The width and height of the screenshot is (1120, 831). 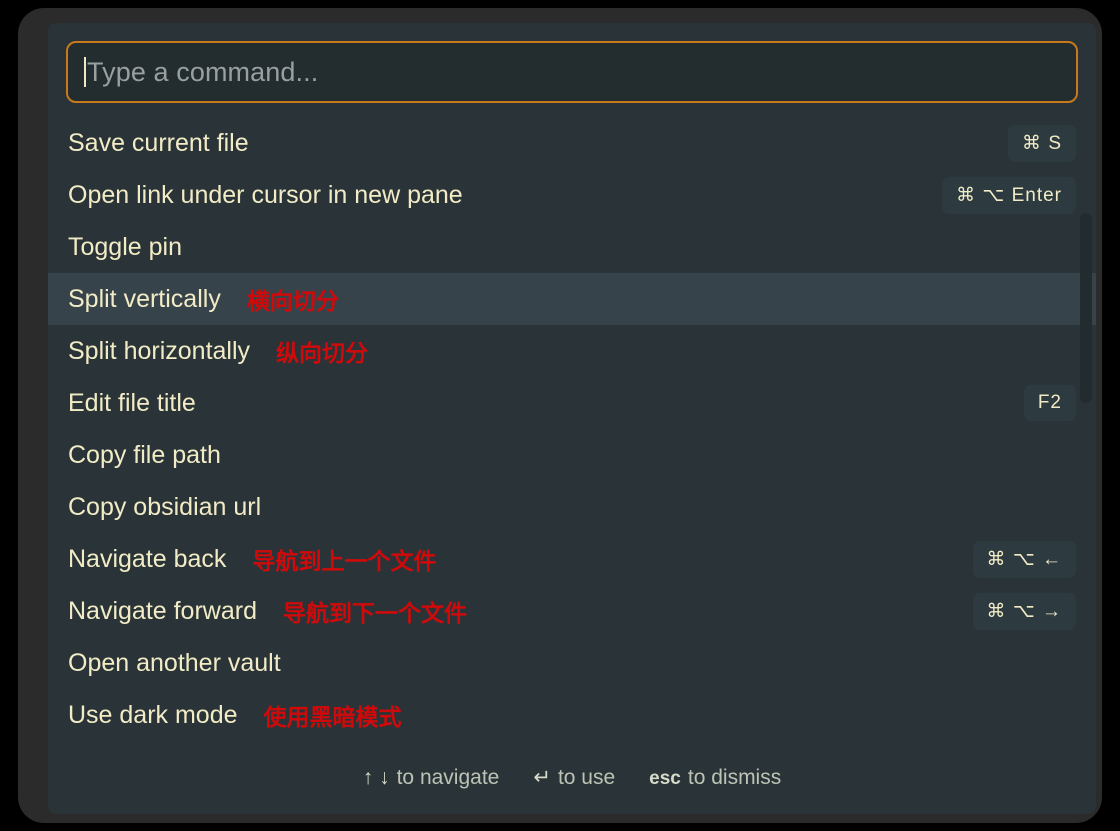 What do you see at coordinates (374, 614) in the screenshot?
I see `command-annotation: 导航到下一个文件` at bounding box center [374, 614].